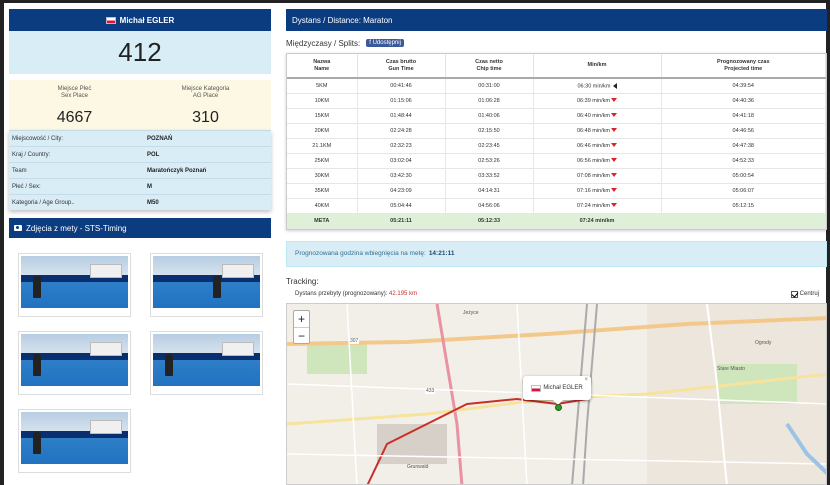 The width and height of the screenshot is (830, 485). I want to click on map-label: Ogrody, so click(763, 343).